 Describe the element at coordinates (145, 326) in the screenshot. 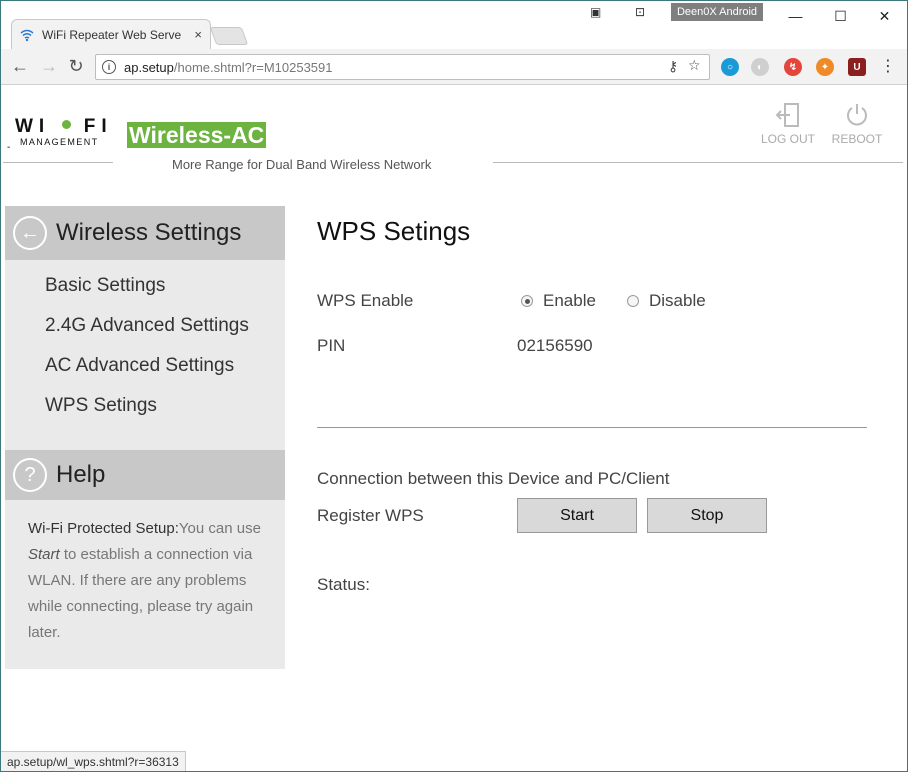

I see `sidebar-item-24g-advanced: 2.4G Advanced Settings` at that location.